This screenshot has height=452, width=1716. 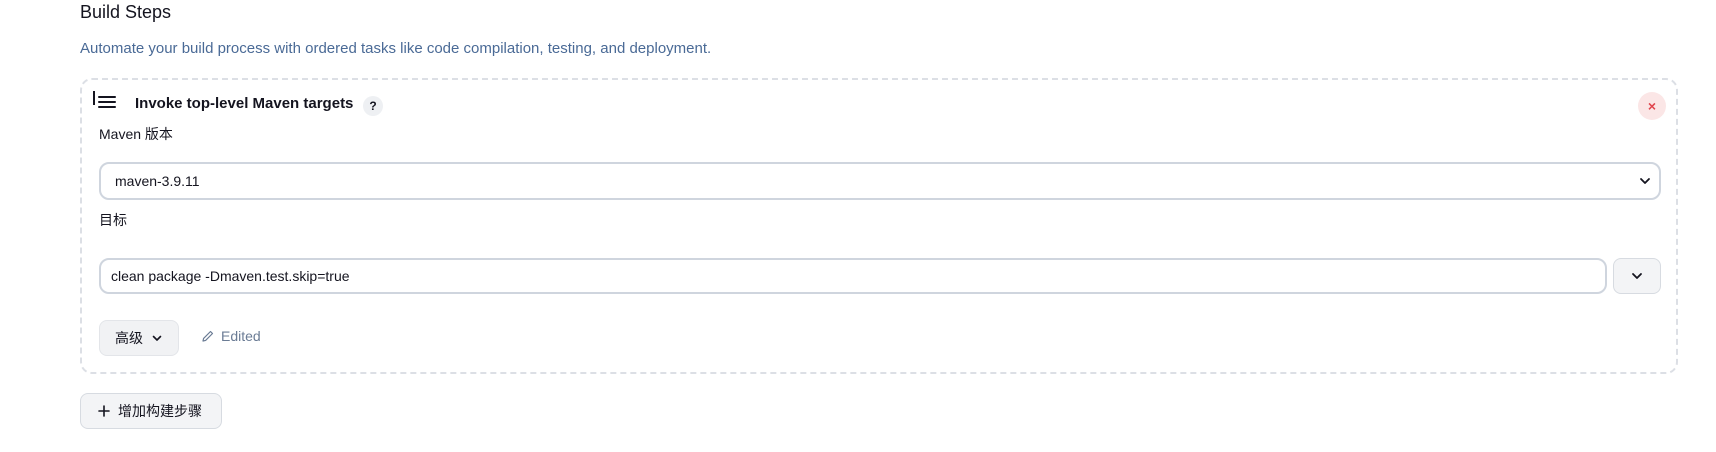 I want to click on advanced-button: 高级, so click(x=139, y=338).